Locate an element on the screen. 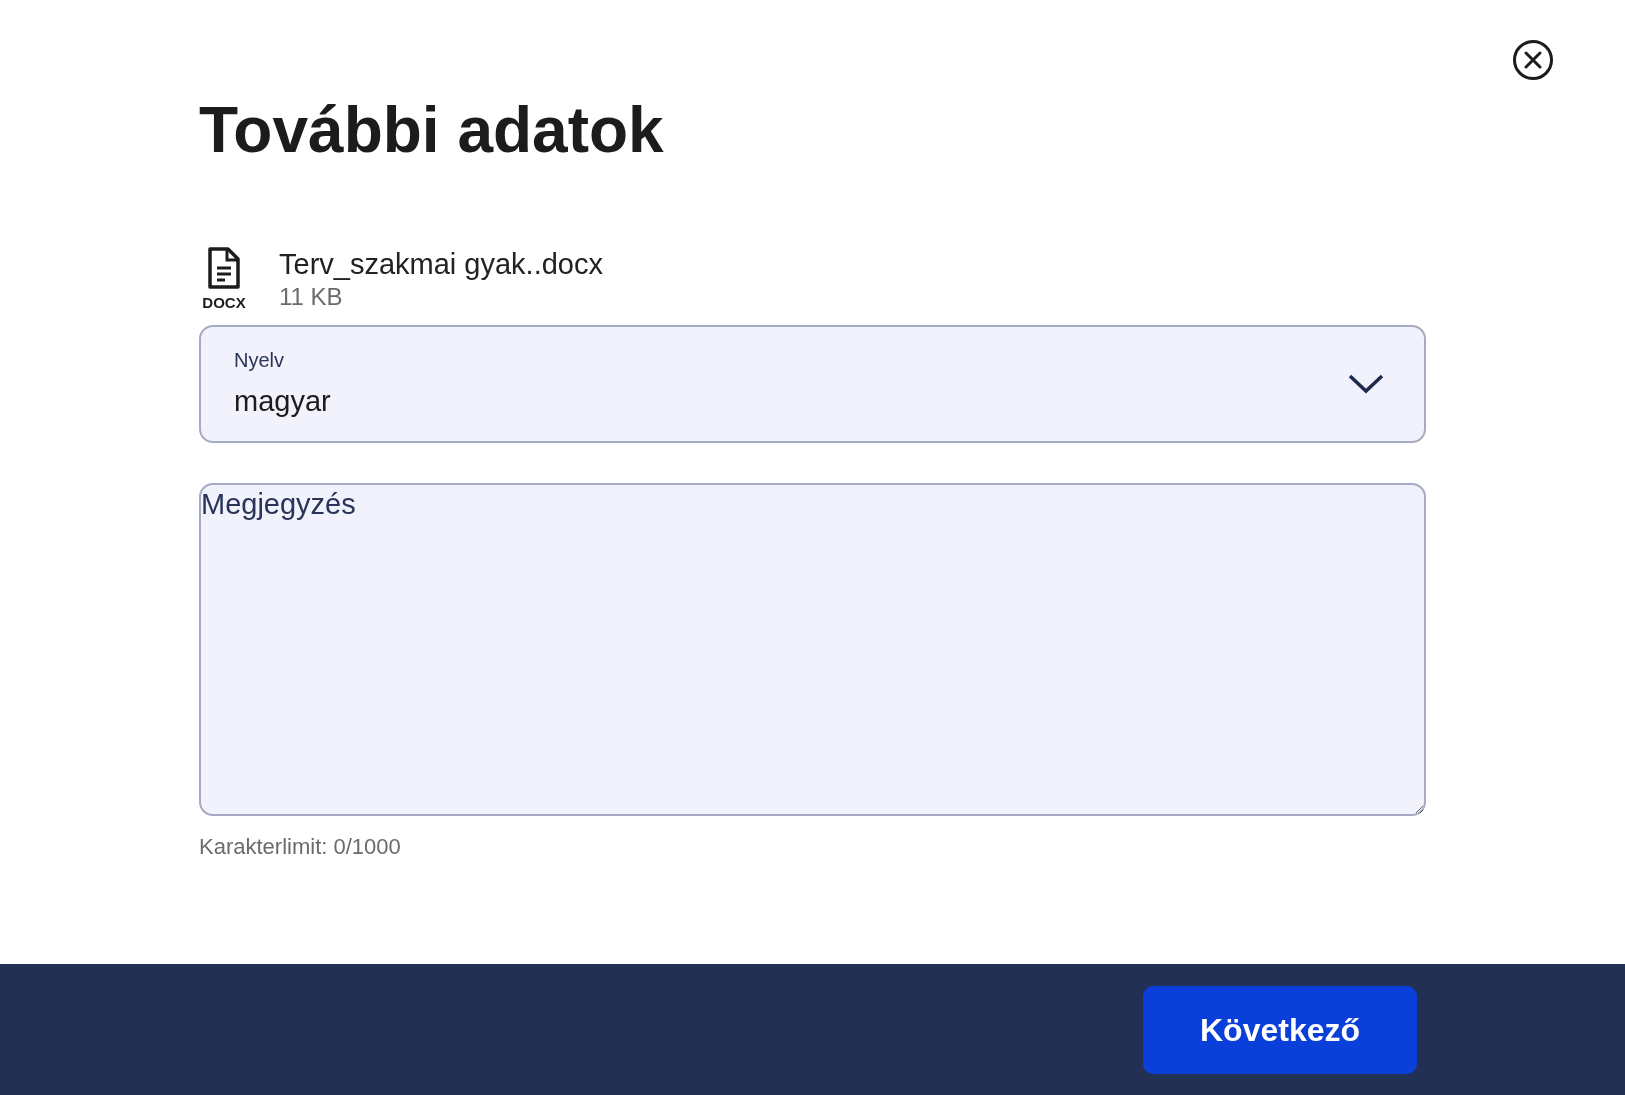 Image resolution: width=1625 pixels, height=1095 pixels. dialog-title: További adatok is located at coordinates (432, 130).